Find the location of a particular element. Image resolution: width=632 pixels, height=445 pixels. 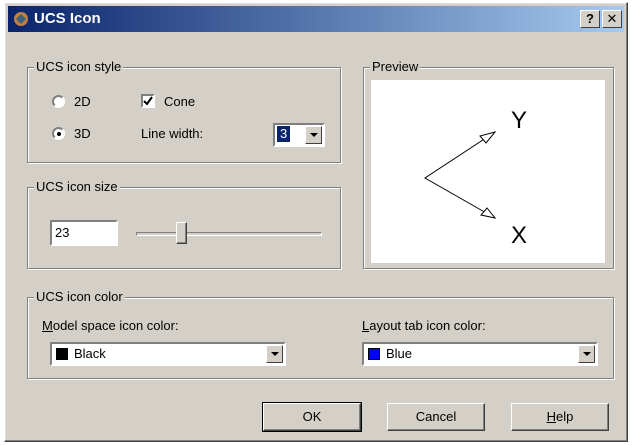

model-color-label-text: odel space icon color: is located at coordinates (115, 325).